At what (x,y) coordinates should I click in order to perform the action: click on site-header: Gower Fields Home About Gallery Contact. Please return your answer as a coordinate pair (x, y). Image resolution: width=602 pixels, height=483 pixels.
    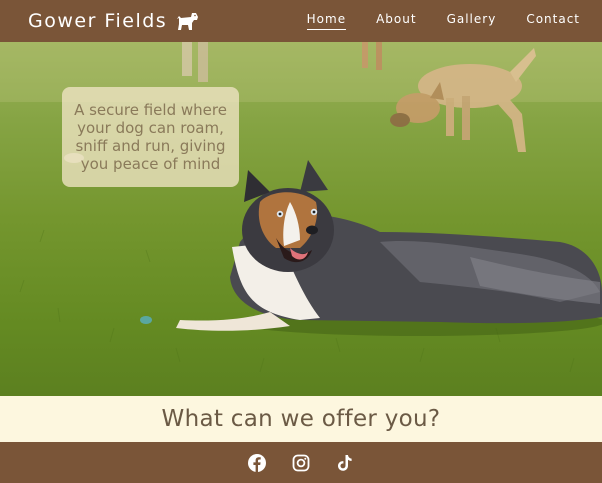
    Looking at the image, I should click on (301, 21).